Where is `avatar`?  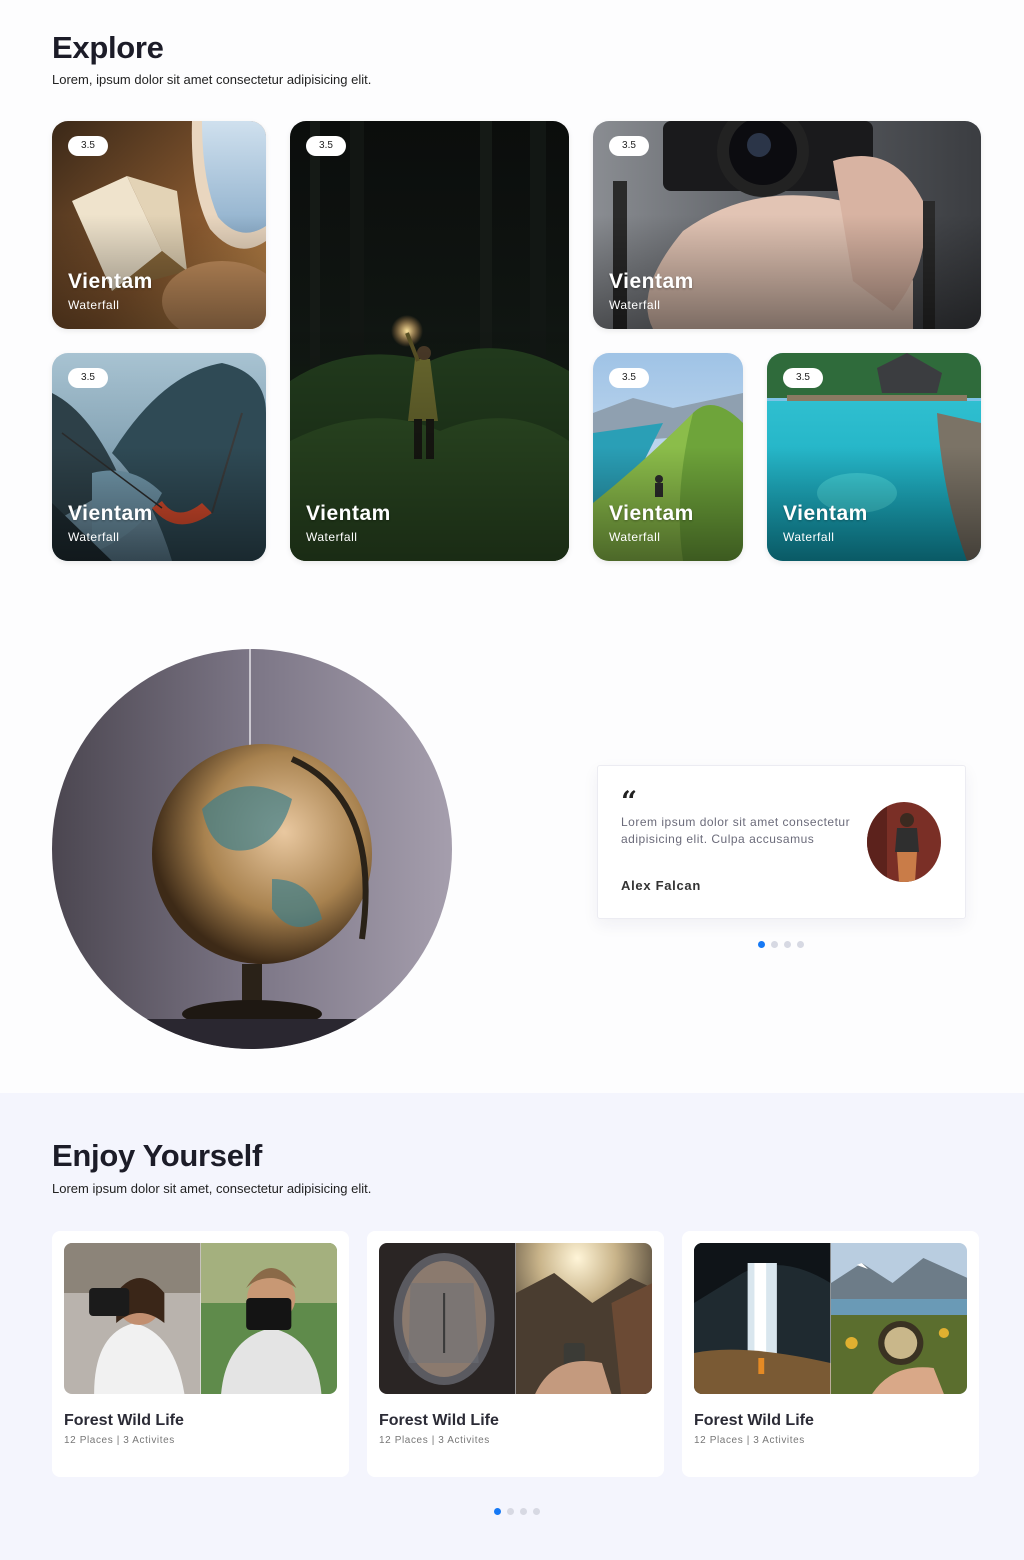 avatar is located at coordinates (904, 842).